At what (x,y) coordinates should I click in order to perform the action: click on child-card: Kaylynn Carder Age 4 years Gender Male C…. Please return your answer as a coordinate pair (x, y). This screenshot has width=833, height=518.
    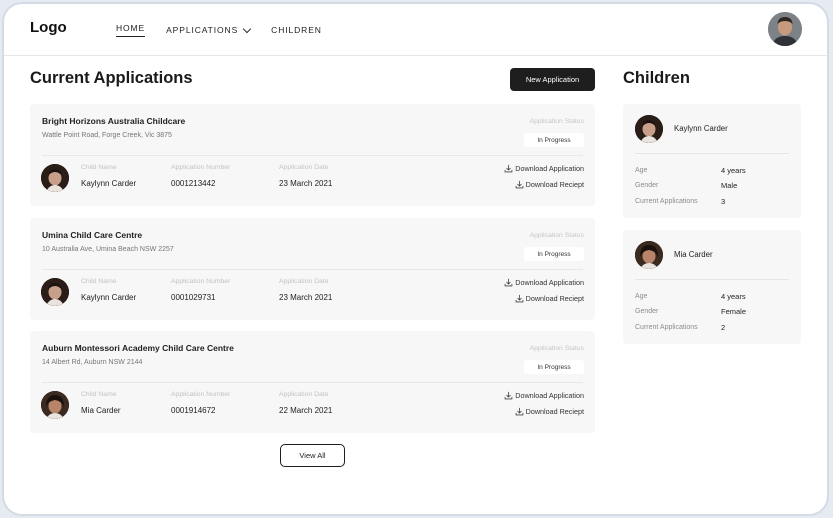
    Looking at the image, I should click on (712, 161).